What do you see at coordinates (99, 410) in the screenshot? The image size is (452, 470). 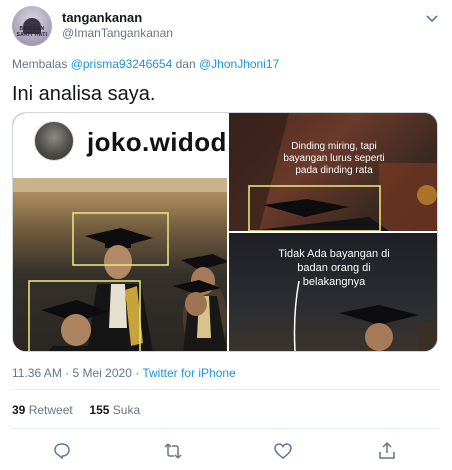 I see `like-count: 155` at bounding box center [99, 410].